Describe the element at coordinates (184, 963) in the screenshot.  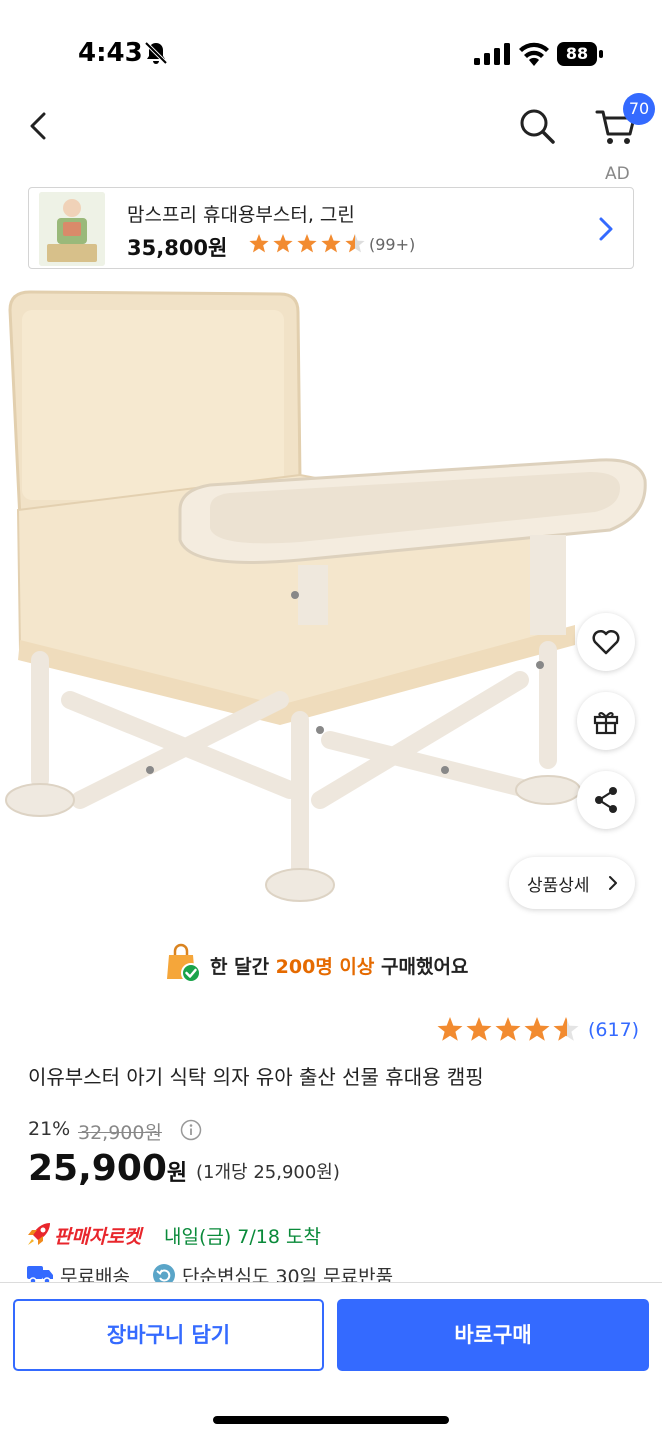
I see `shopping-bag-check-icon` at that location.